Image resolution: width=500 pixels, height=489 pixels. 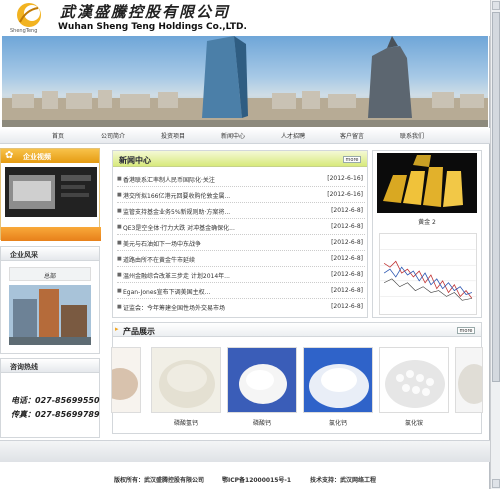 What do you see at coordinates (352, 135) in the screenshot?
I see `nav-messages: 客户留言` at bounding box center [352, 135].